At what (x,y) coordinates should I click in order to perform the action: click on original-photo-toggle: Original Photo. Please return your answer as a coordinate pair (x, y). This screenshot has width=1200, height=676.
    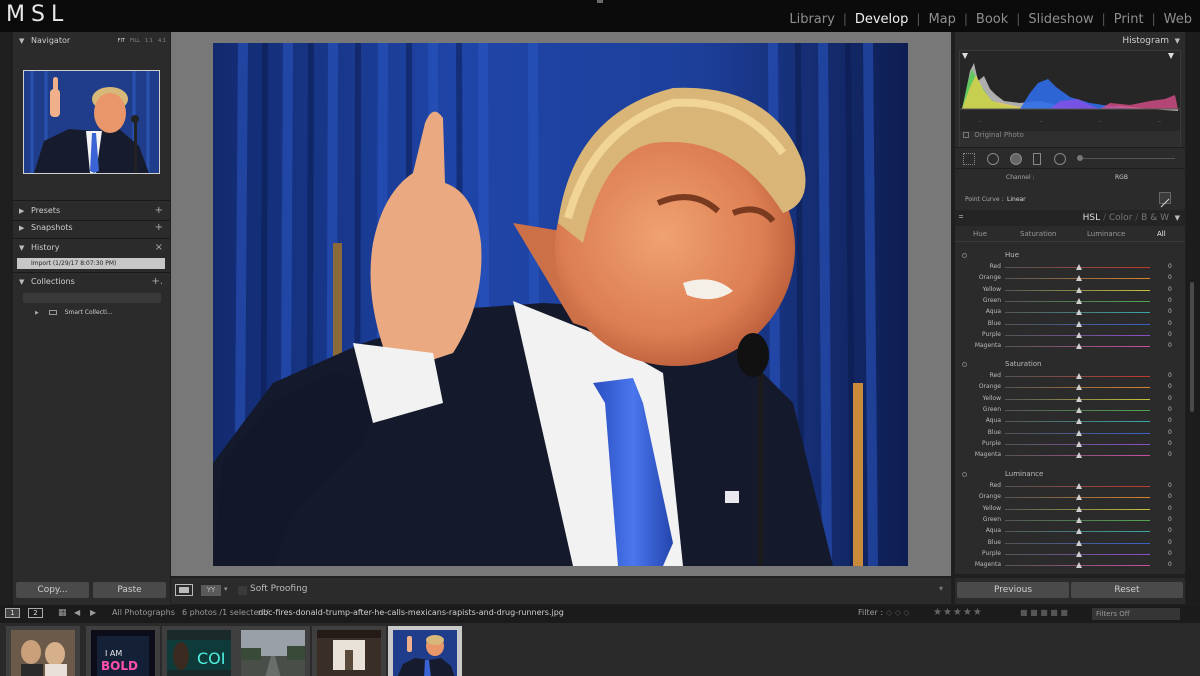
    Looking at the image, I should click on (993, 135).